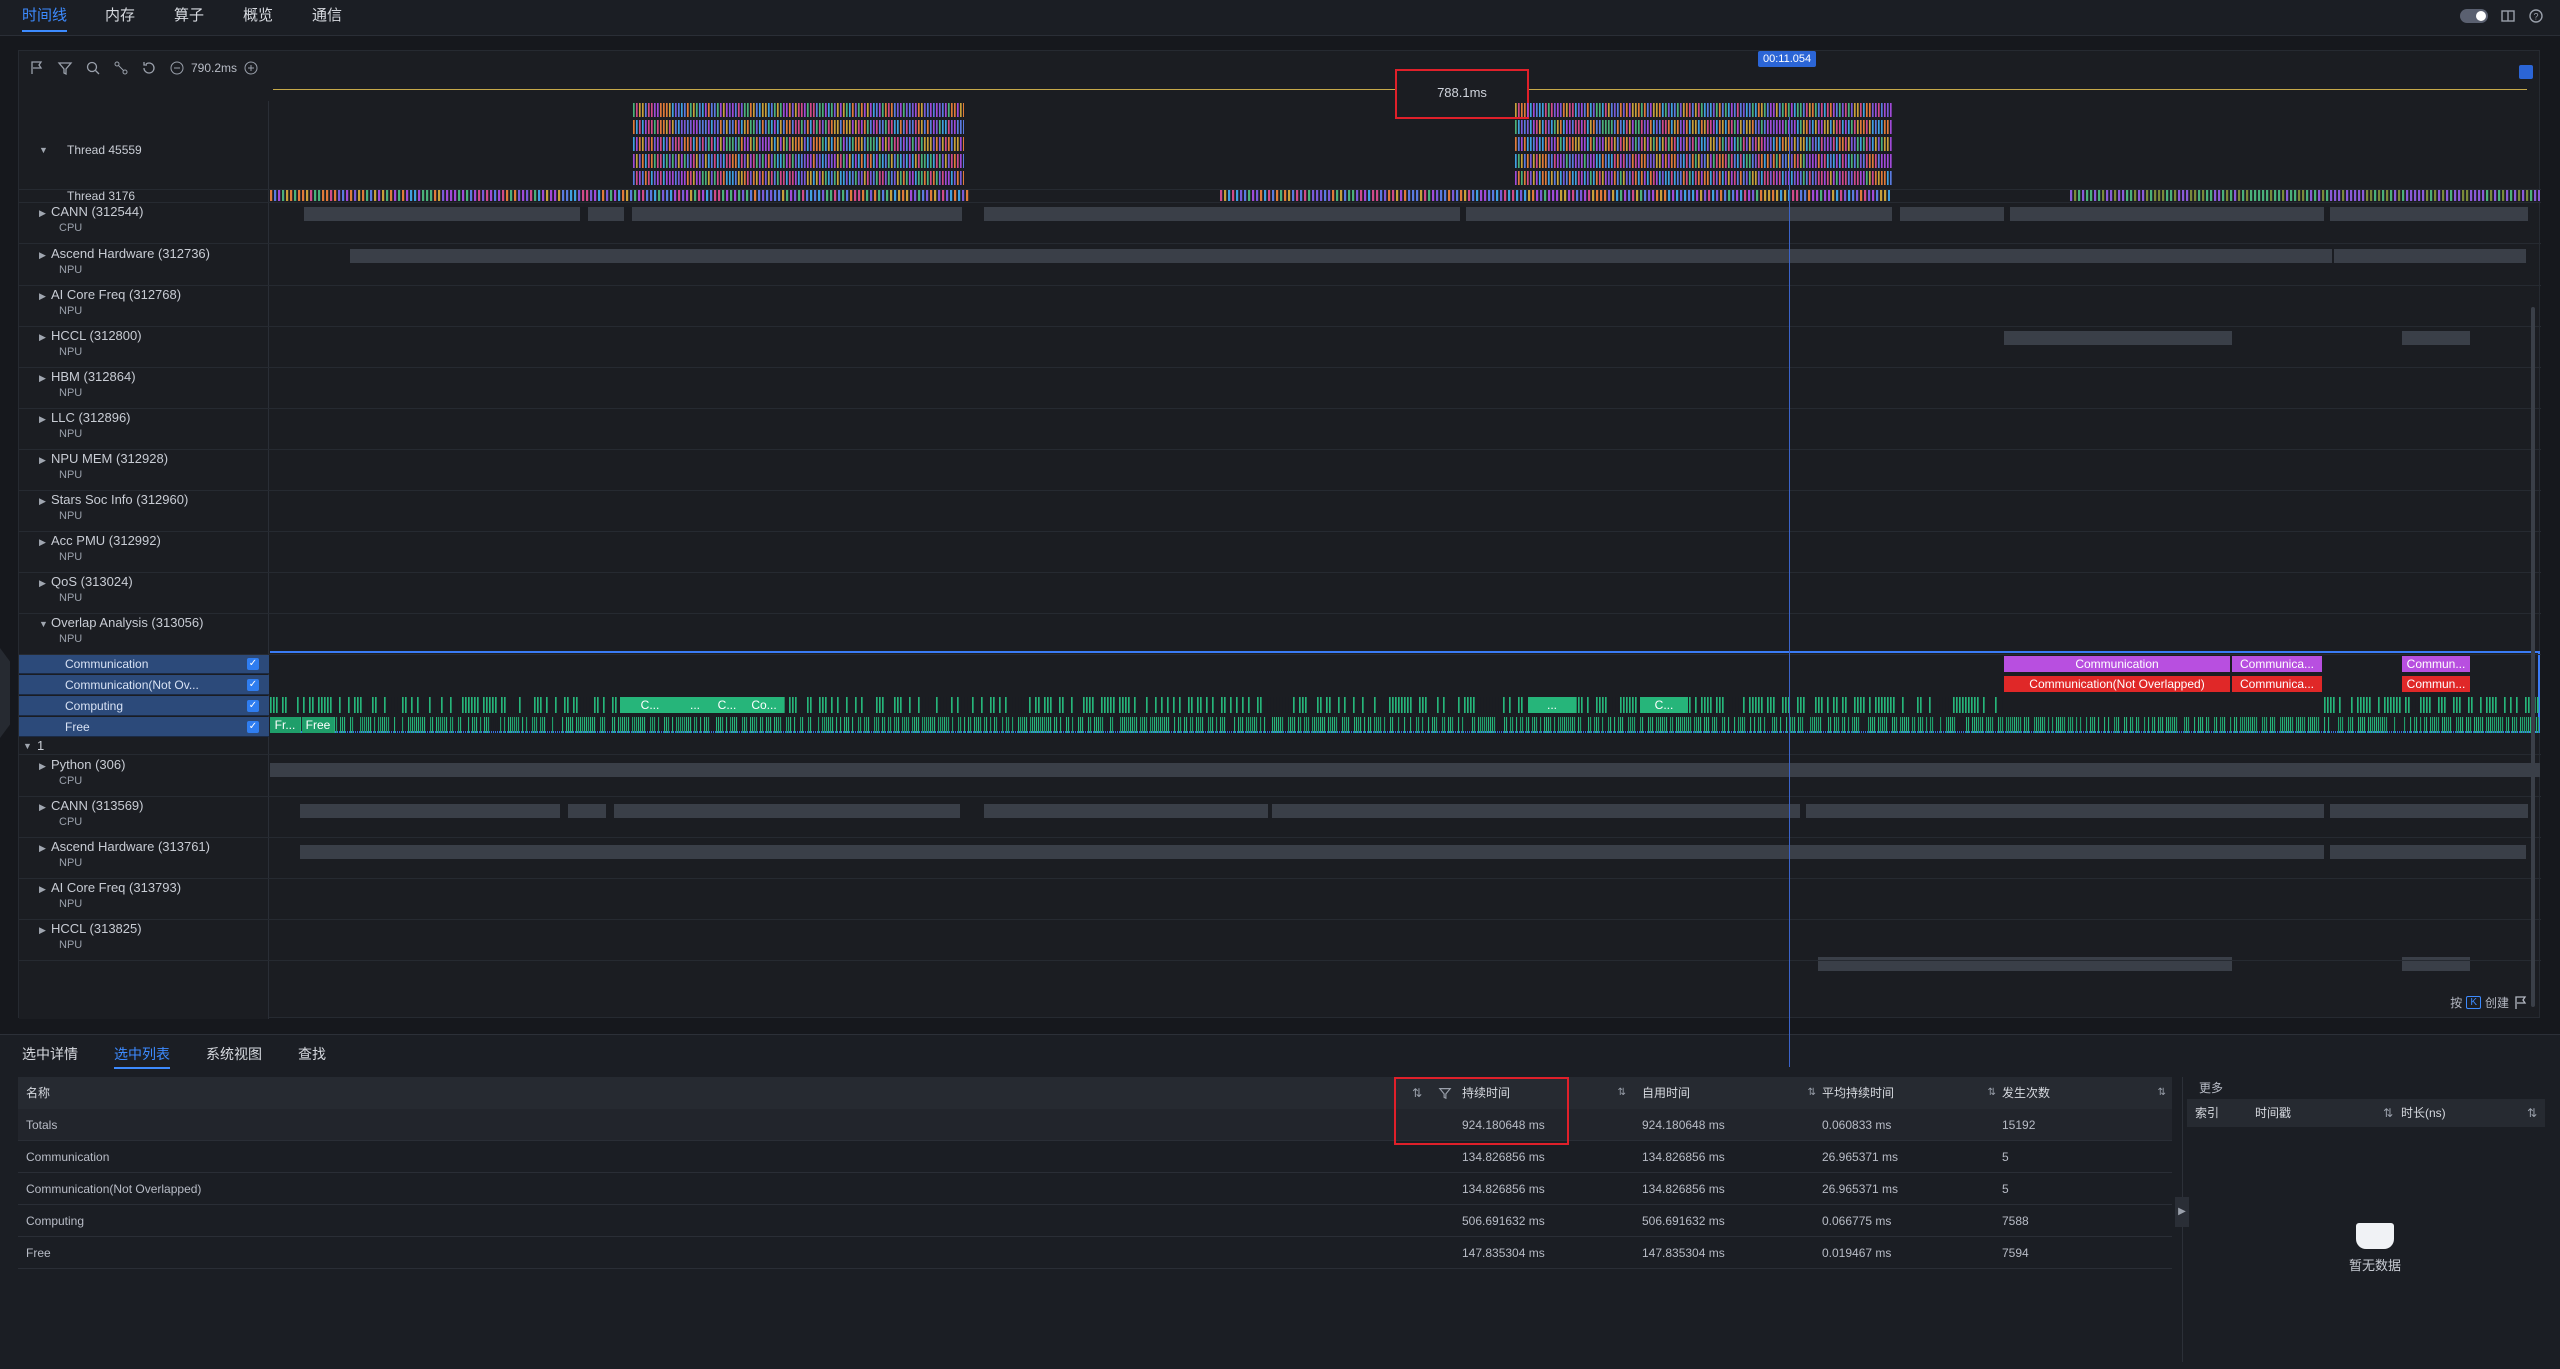 This screenshot has height=1369, width=2560. I want to click on free-slice: Free, so click(318, 725).